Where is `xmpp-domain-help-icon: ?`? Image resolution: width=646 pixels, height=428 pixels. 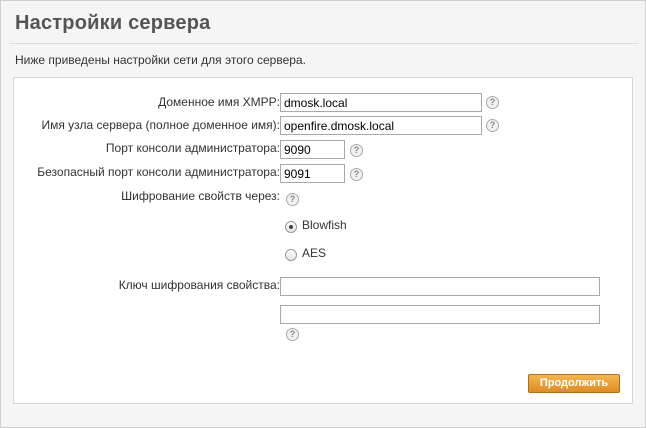
xmpp-domain-help-icon: ? is located at coordinates (492, 102).